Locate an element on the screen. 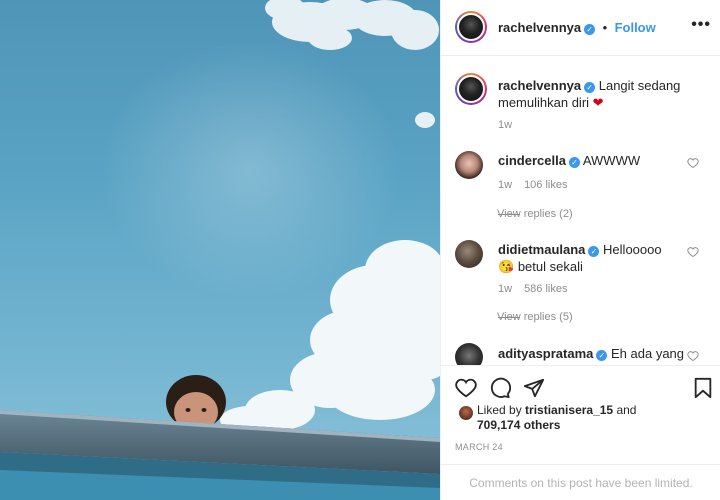  comment-meta: 1w 586 likes is located at coordinates (538, 289).